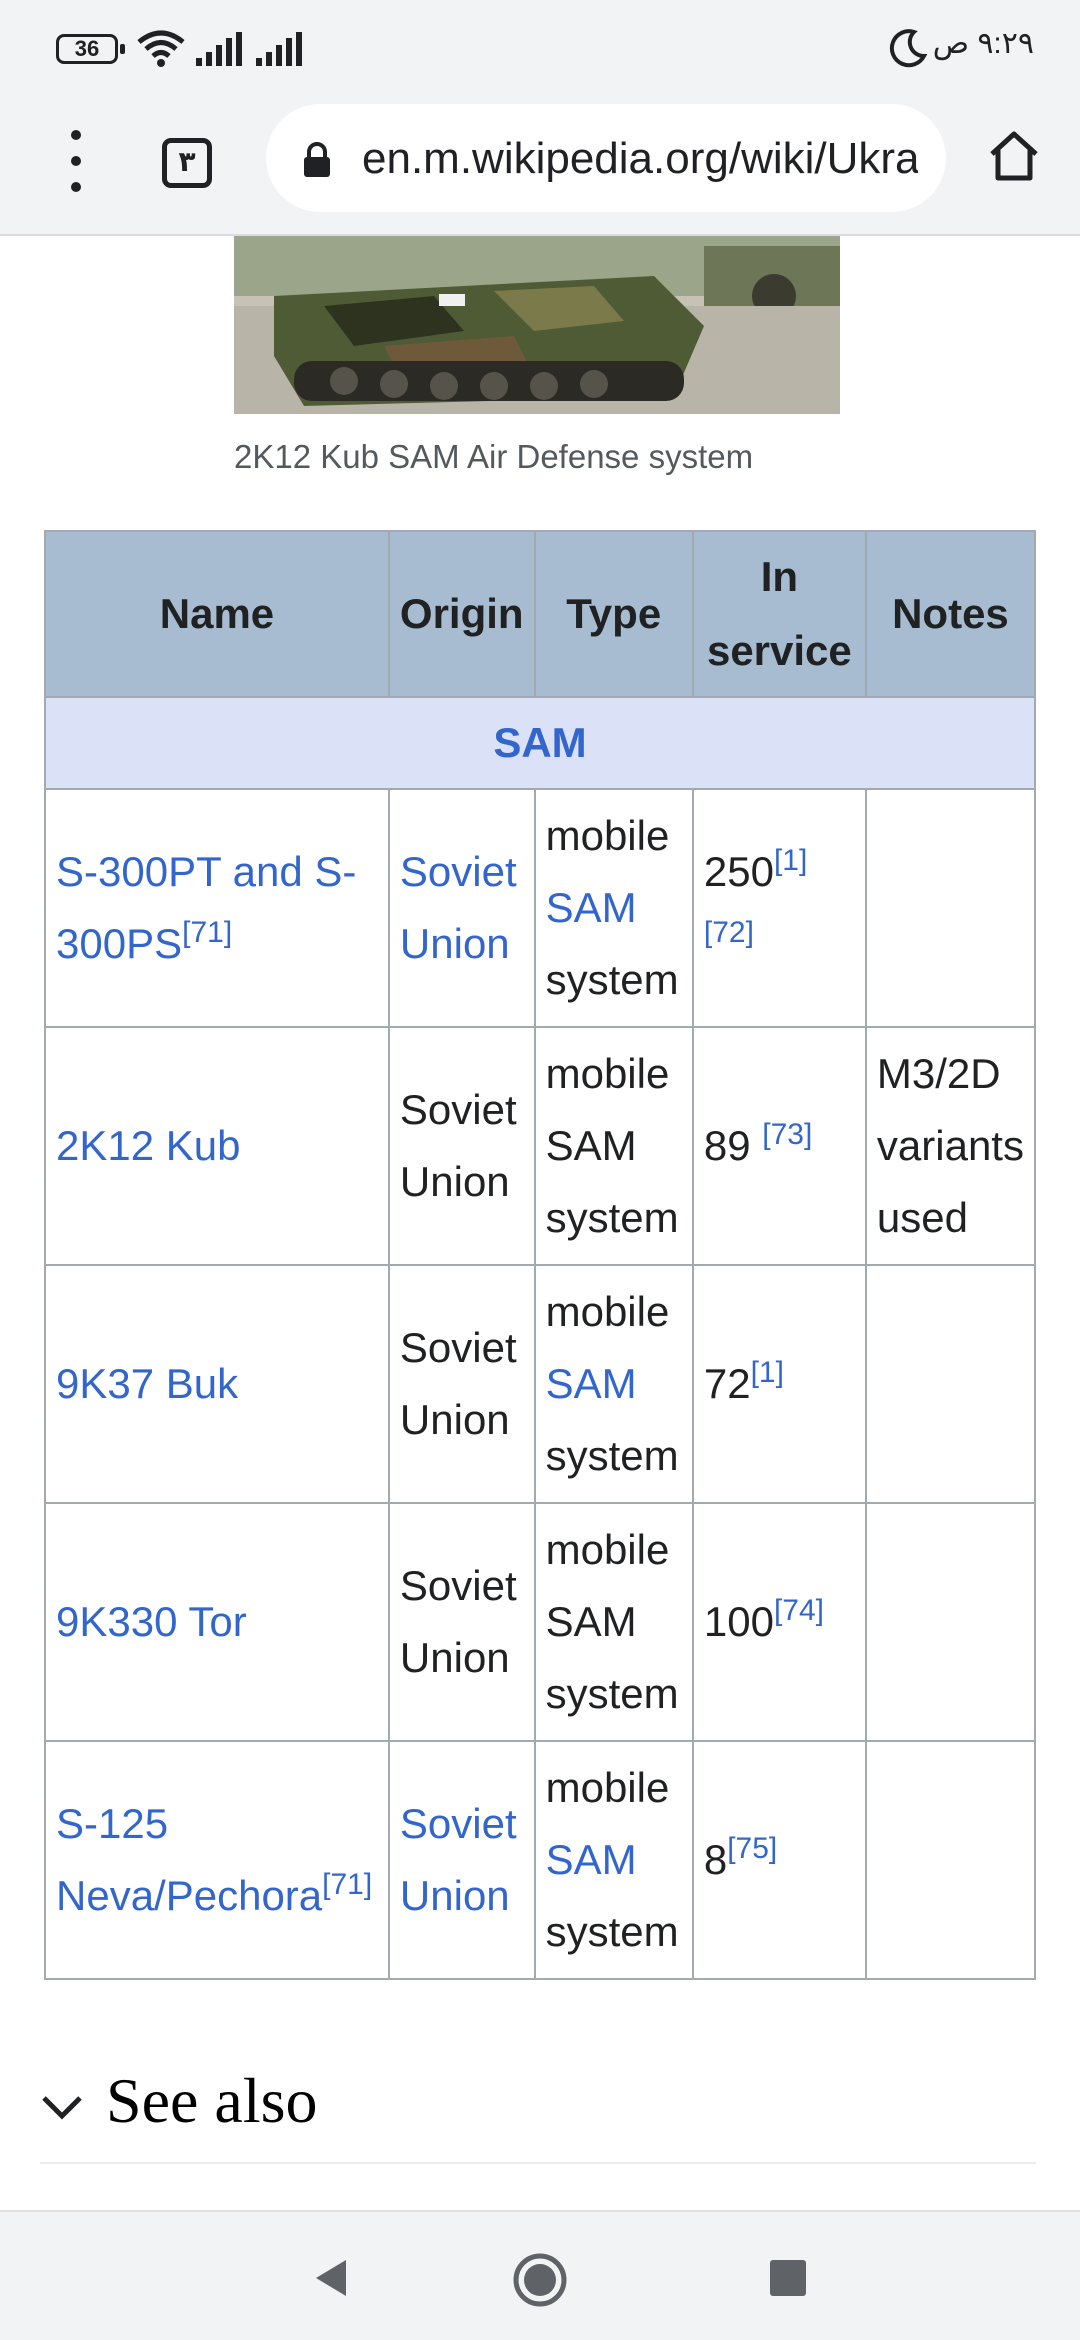  I want to click on sam-system-photo, so click(537, 325).